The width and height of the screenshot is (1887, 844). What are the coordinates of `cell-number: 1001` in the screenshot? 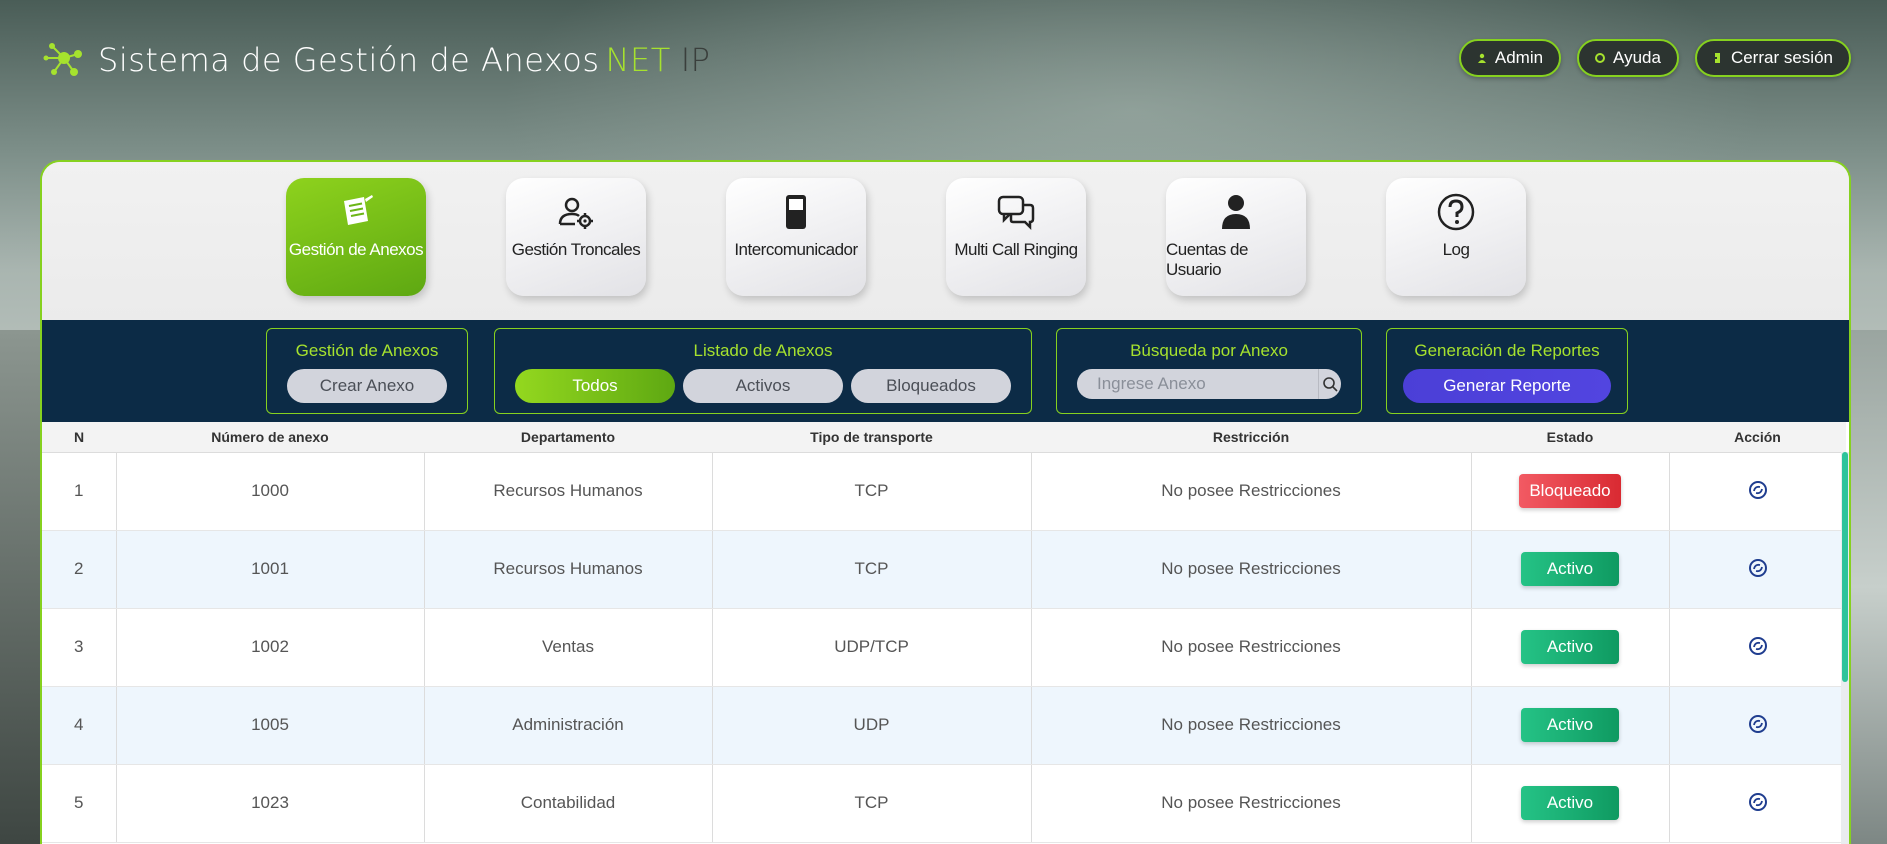 It's located at (270, 569).